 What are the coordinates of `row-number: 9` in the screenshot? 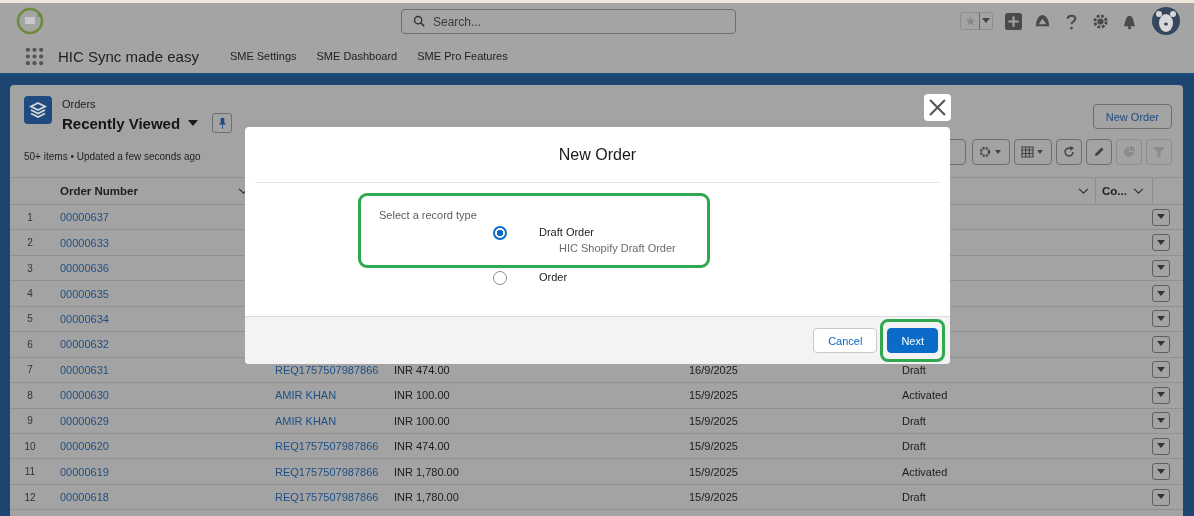 It's located at (30, 421).